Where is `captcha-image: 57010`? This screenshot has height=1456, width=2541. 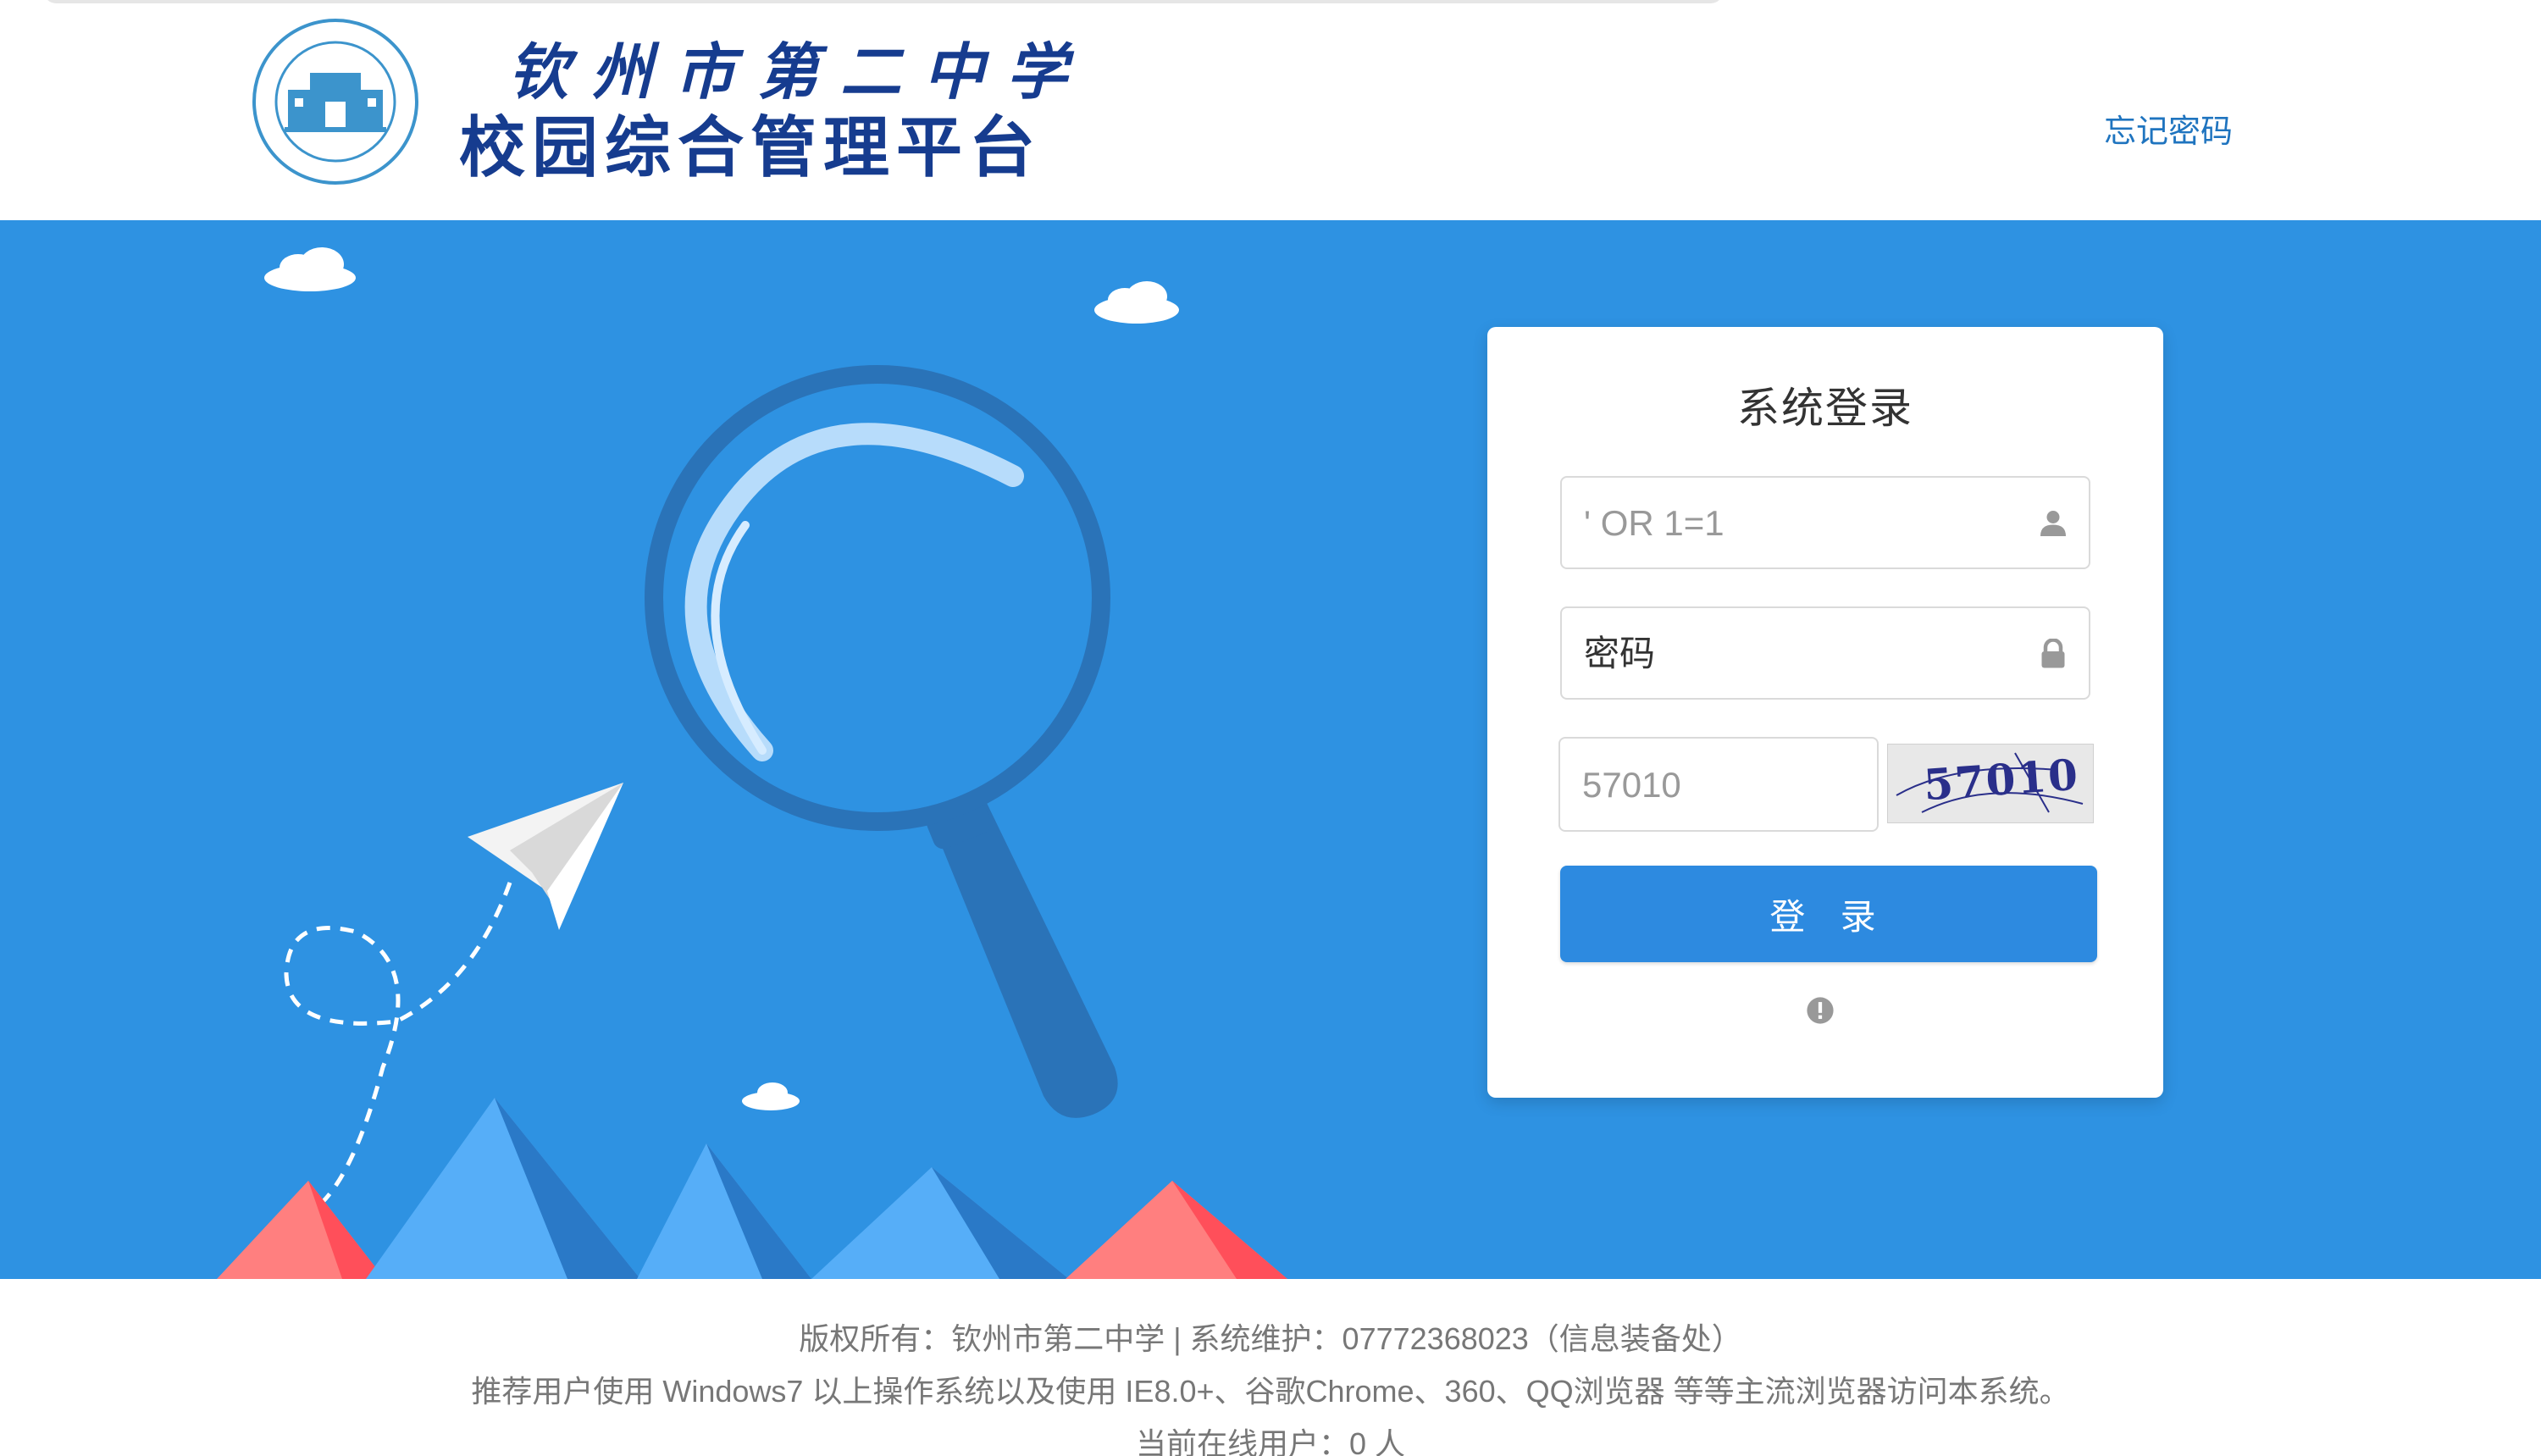 captcha-image: 57010 is located at coordinates (1990, 783).